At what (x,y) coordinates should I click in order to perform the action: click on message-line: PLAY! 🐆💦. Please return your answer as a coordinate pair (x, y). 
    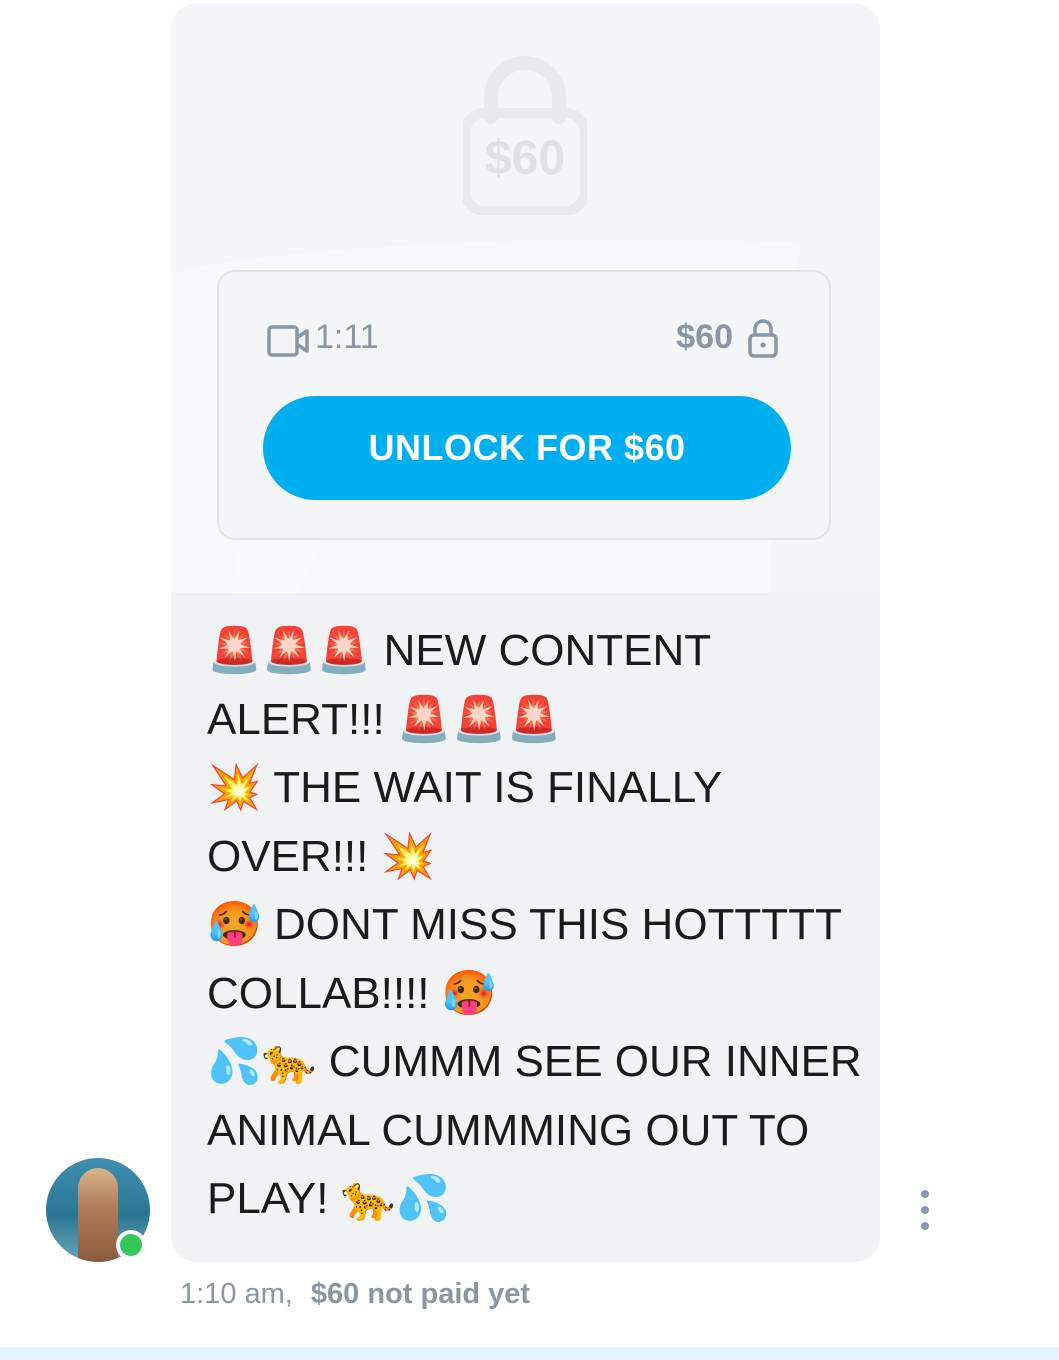
    Looking at the image, I should click on (329, 1198).